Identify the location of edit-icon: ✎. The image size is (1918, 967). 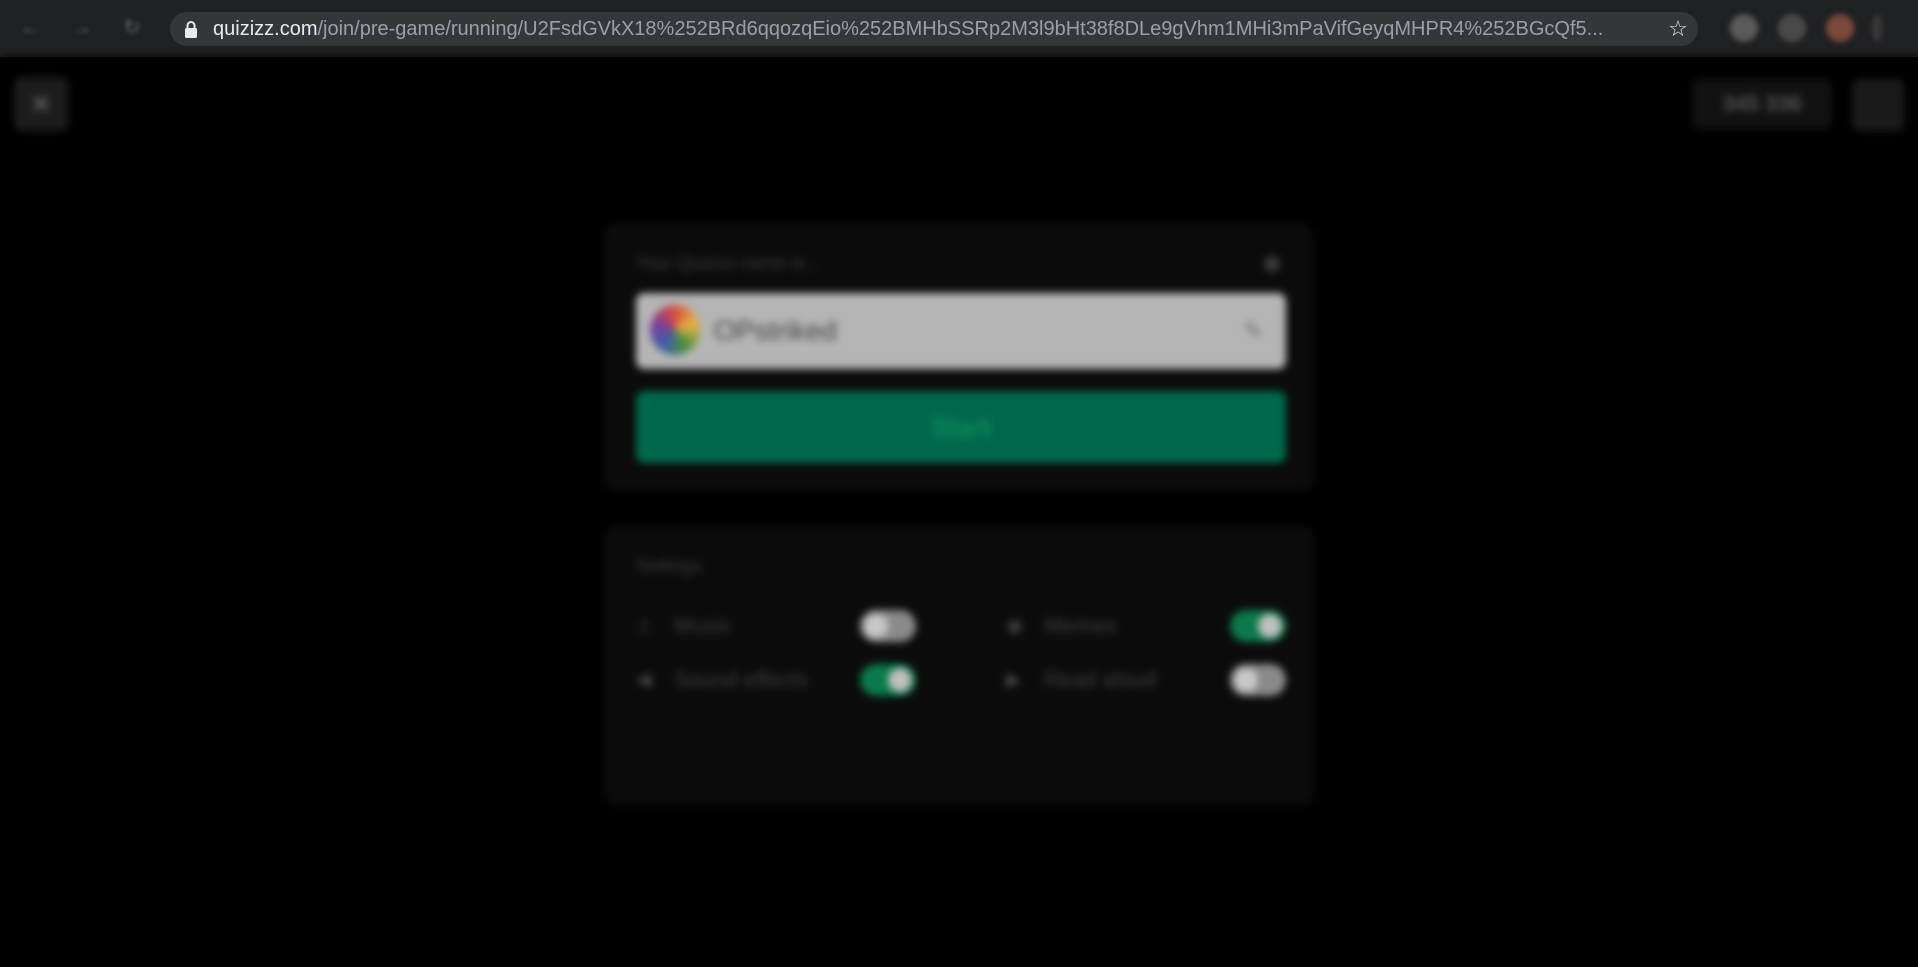
(1256, 331).